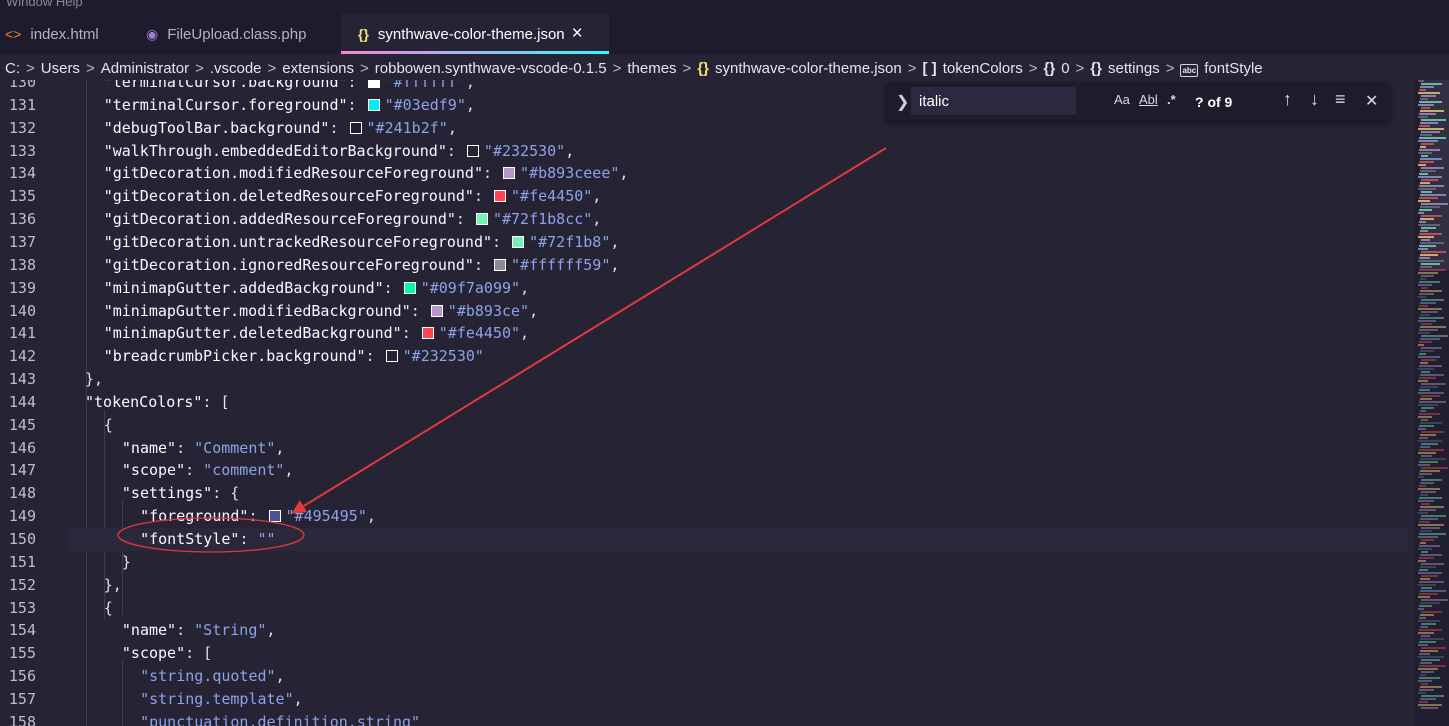  What do you see at coordinates (1122, 99) in the screenshot?
I see `match-case-button: Aa` at bounding box center [1122, 99].